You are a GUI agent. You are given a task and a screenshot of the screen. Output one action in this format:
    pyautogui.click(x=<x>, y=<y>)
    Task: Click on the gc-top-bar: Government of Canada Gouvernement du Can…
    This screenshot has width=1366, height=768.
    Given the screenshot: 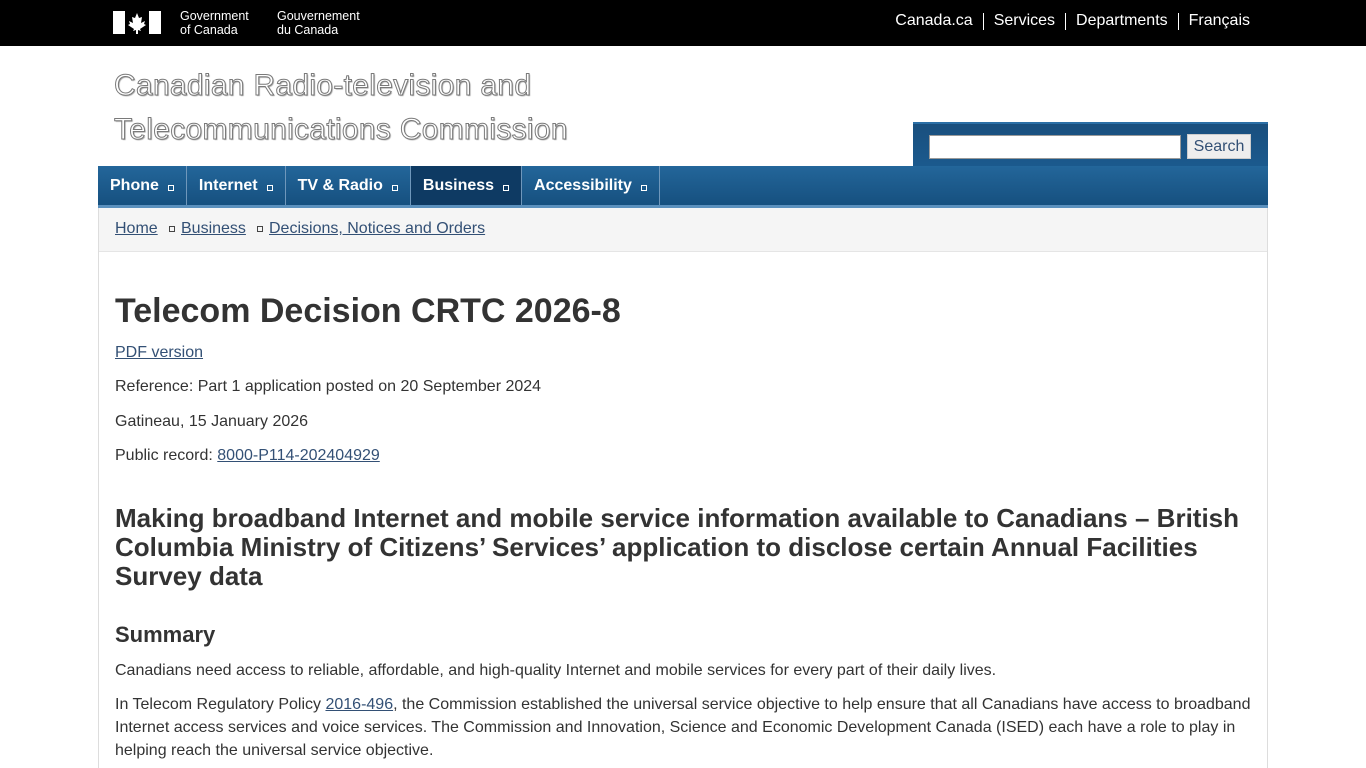 What is the action you would take?
    pyautogui.click(x=683, y=23)
    